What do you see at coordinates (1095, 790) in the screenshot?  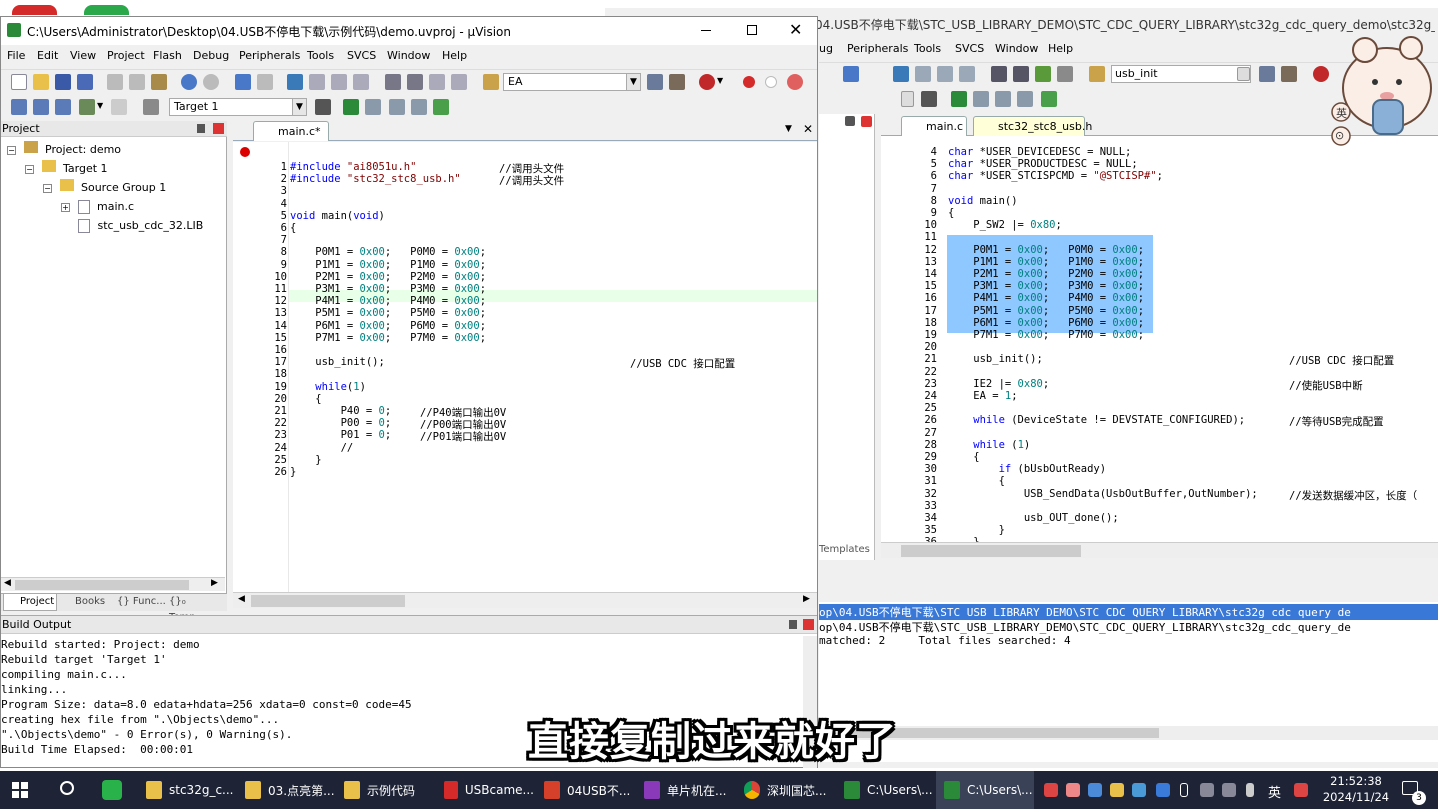 I see `tray-app-3-icon` at bounding box center [1095, 790].